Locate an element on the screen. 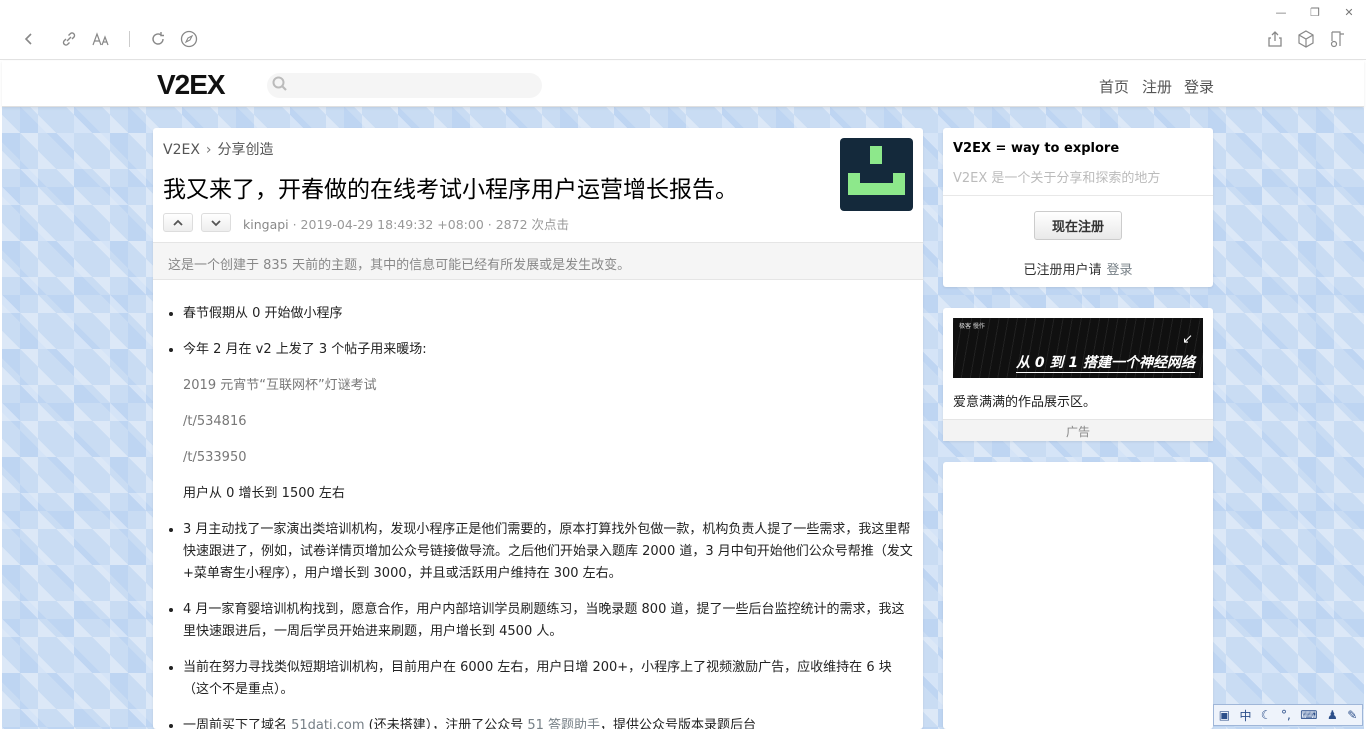  browser-toolbar: — ❐ ✕ is located at coordinates (683, 30).